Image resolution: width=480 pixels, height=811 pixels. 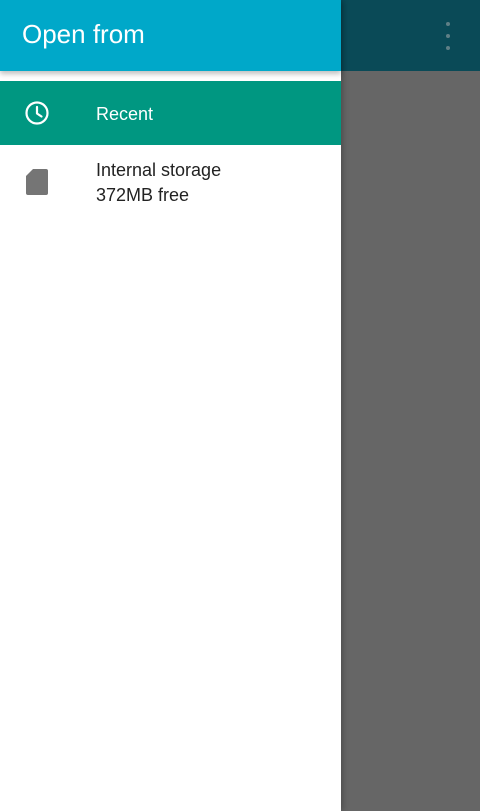 What do you see at coordinates (170, 181) in the screenshot?
I see `root-item-internal-storage` at bounding box center [170, 181].